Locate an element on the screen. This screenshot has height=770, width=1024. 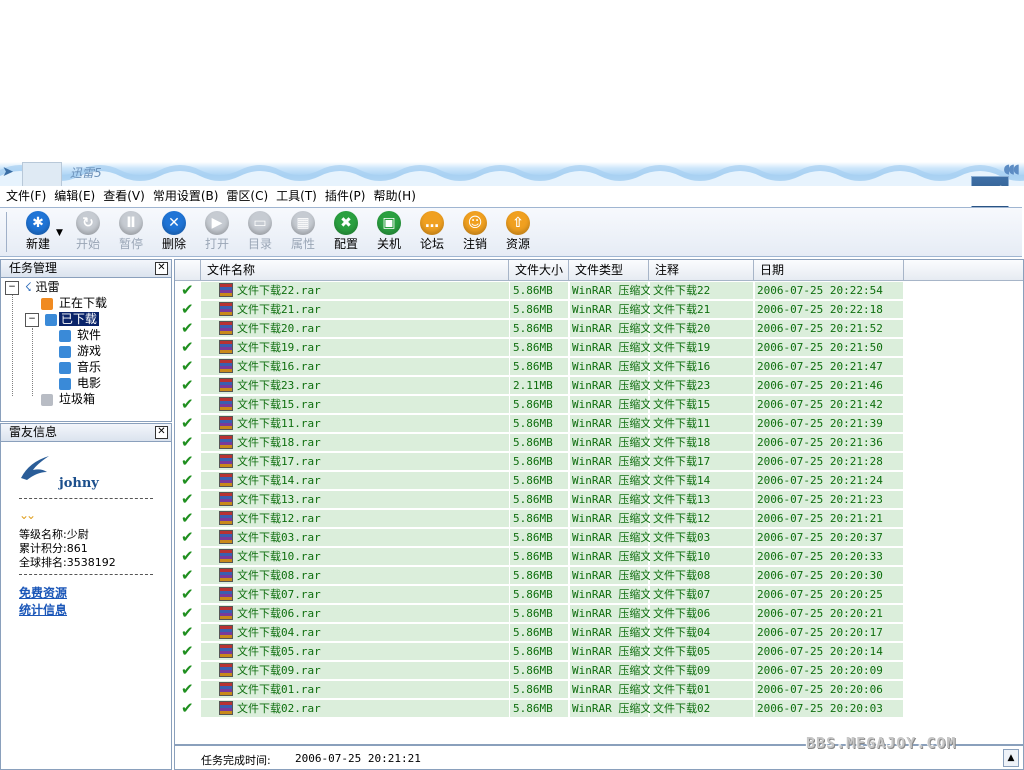
cell-note: 文件下载23 is located at coordinates (682, 385).